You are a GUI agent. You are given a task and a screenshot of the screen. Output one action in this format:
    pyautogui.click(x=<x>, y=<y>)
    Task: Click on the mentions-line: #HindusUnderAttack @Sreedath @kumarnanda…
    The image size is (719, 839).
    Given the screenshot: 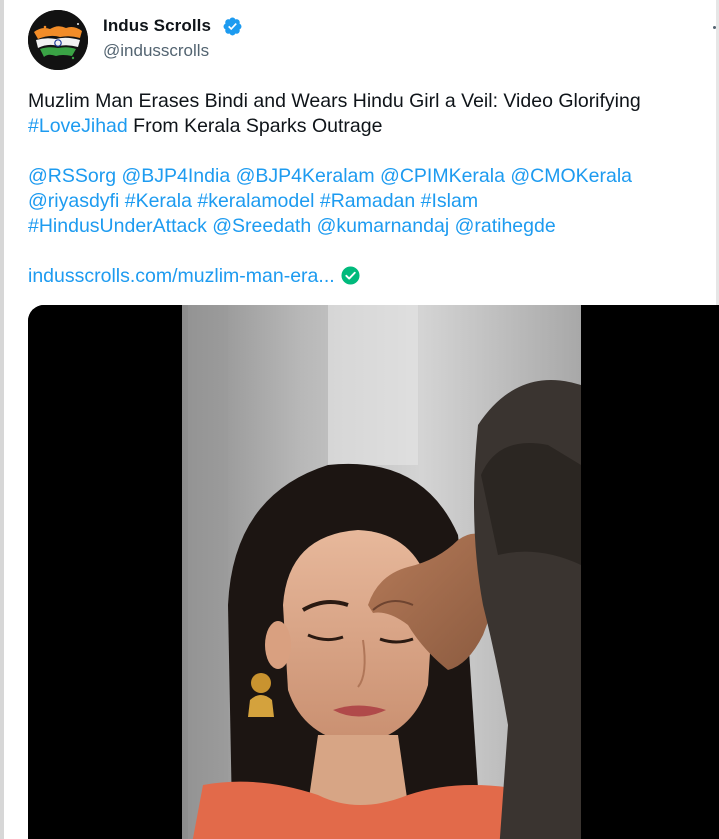 What is the action you would take?
    pyautogui.click(x=370, y=226)
    